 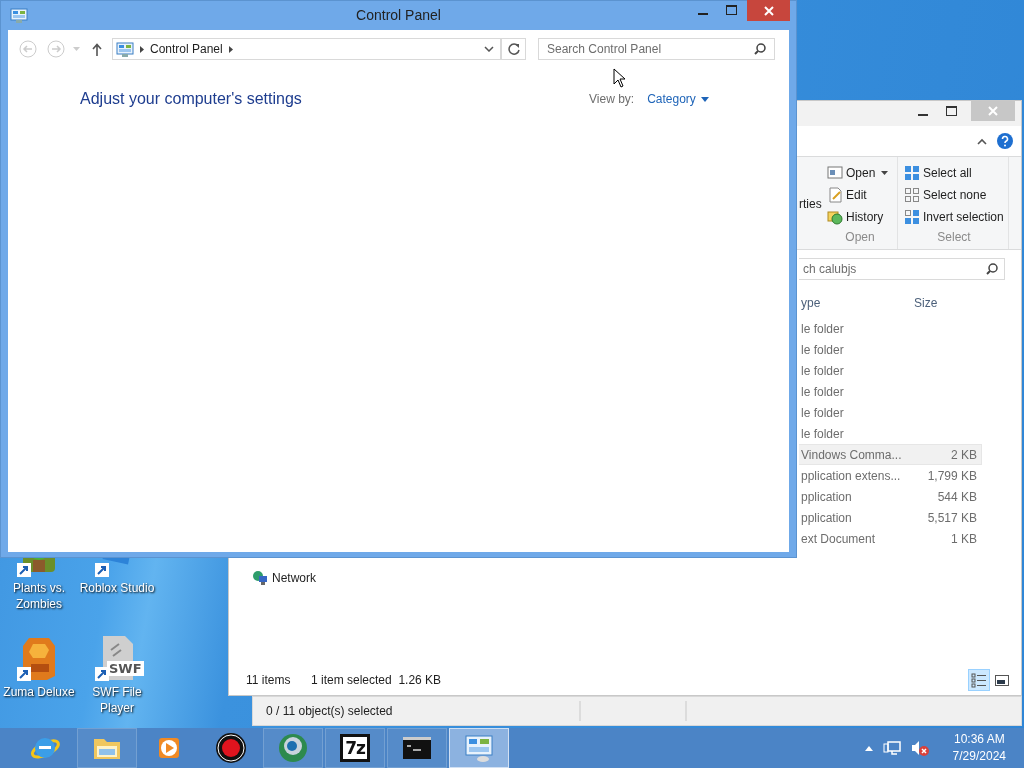 What do you see at coordinates (355, 748) in the screenshot?
I see `taskbar-button: 7z` at bounding box center [355, 748].